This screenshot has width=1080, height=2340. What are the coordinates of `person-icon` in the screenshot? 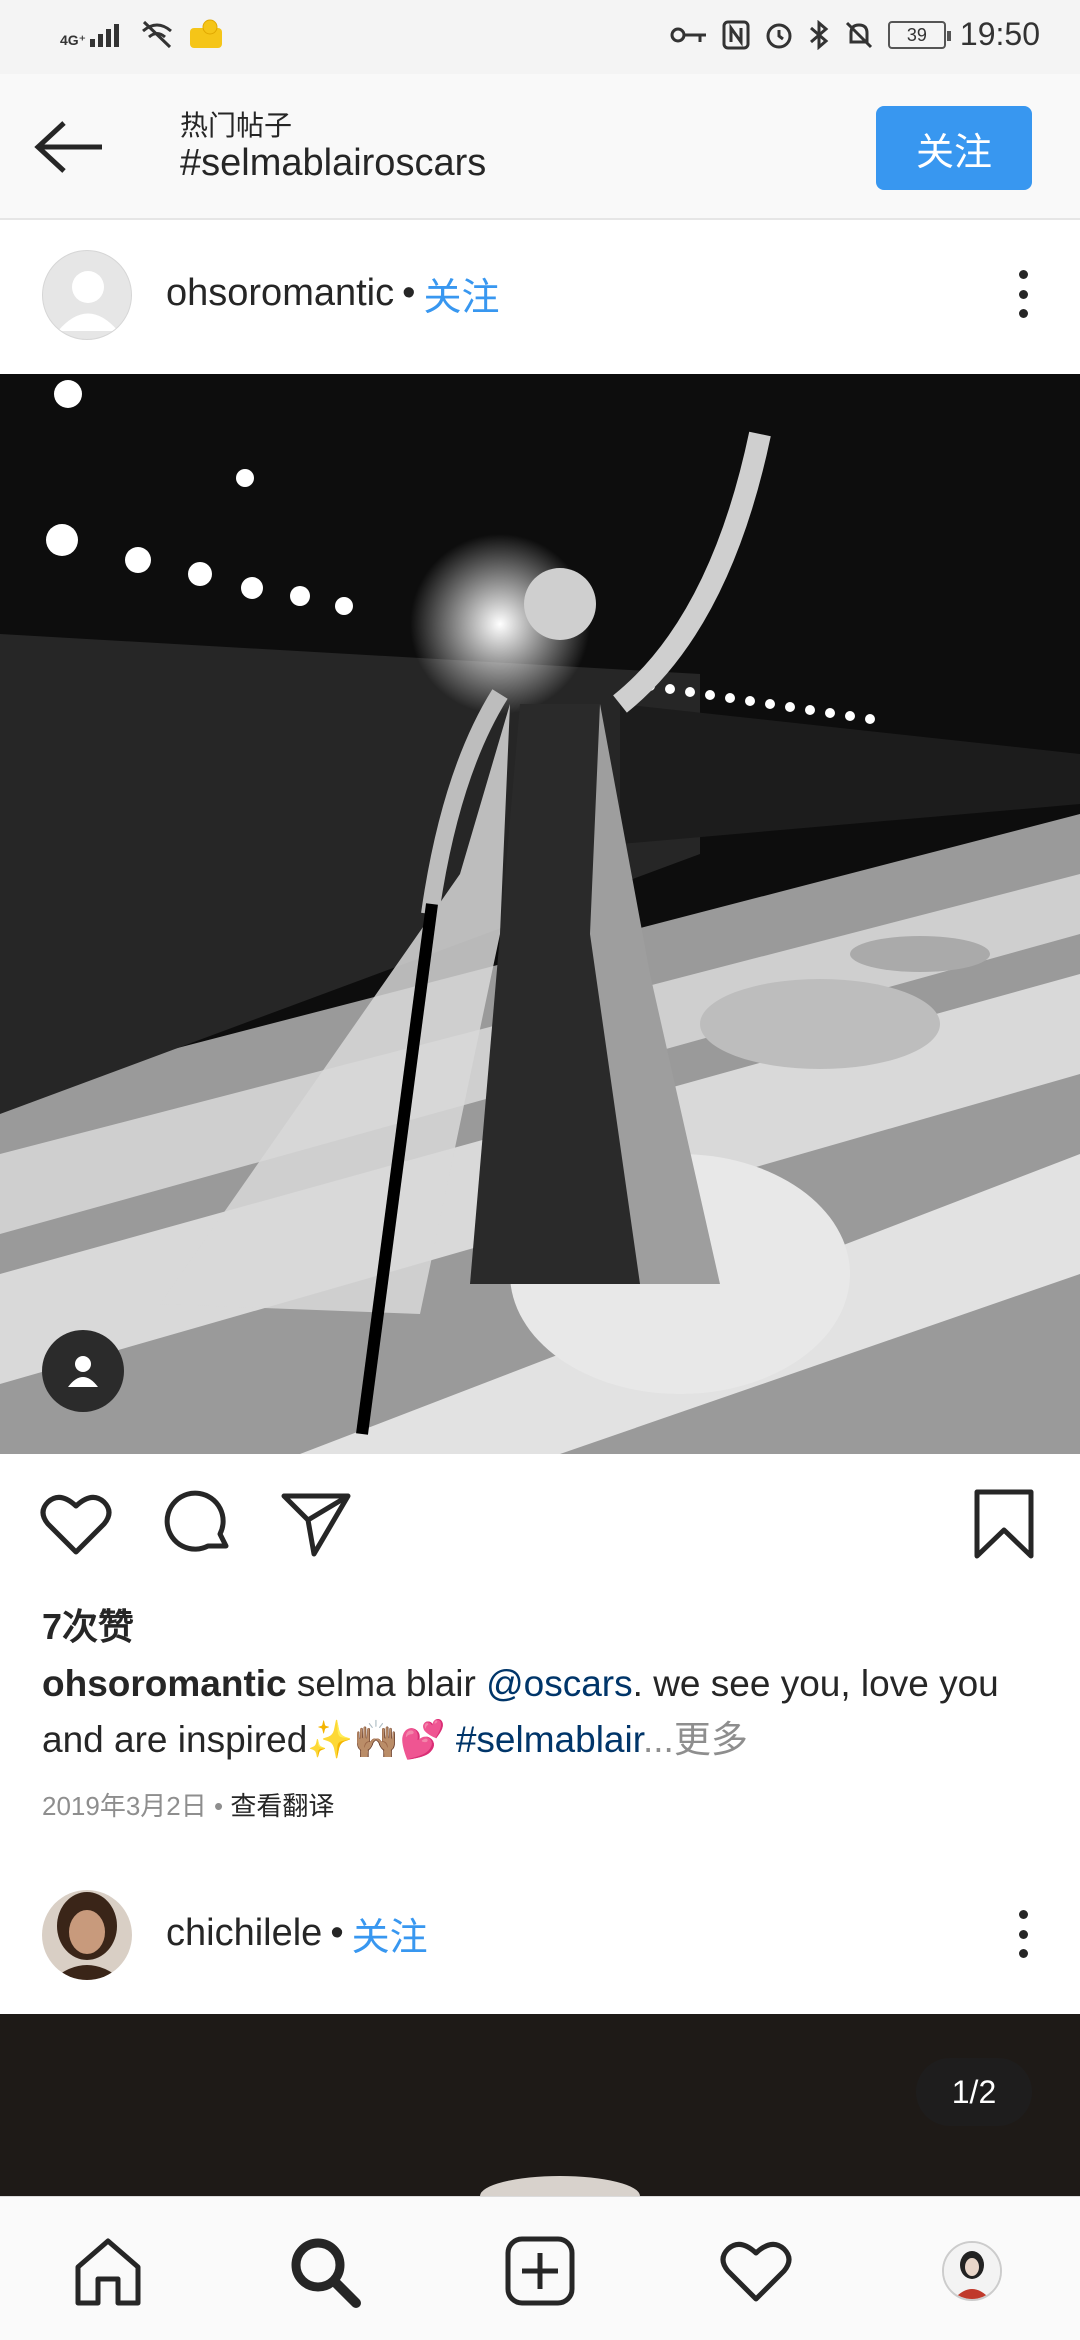 It's located at (83, 1371).